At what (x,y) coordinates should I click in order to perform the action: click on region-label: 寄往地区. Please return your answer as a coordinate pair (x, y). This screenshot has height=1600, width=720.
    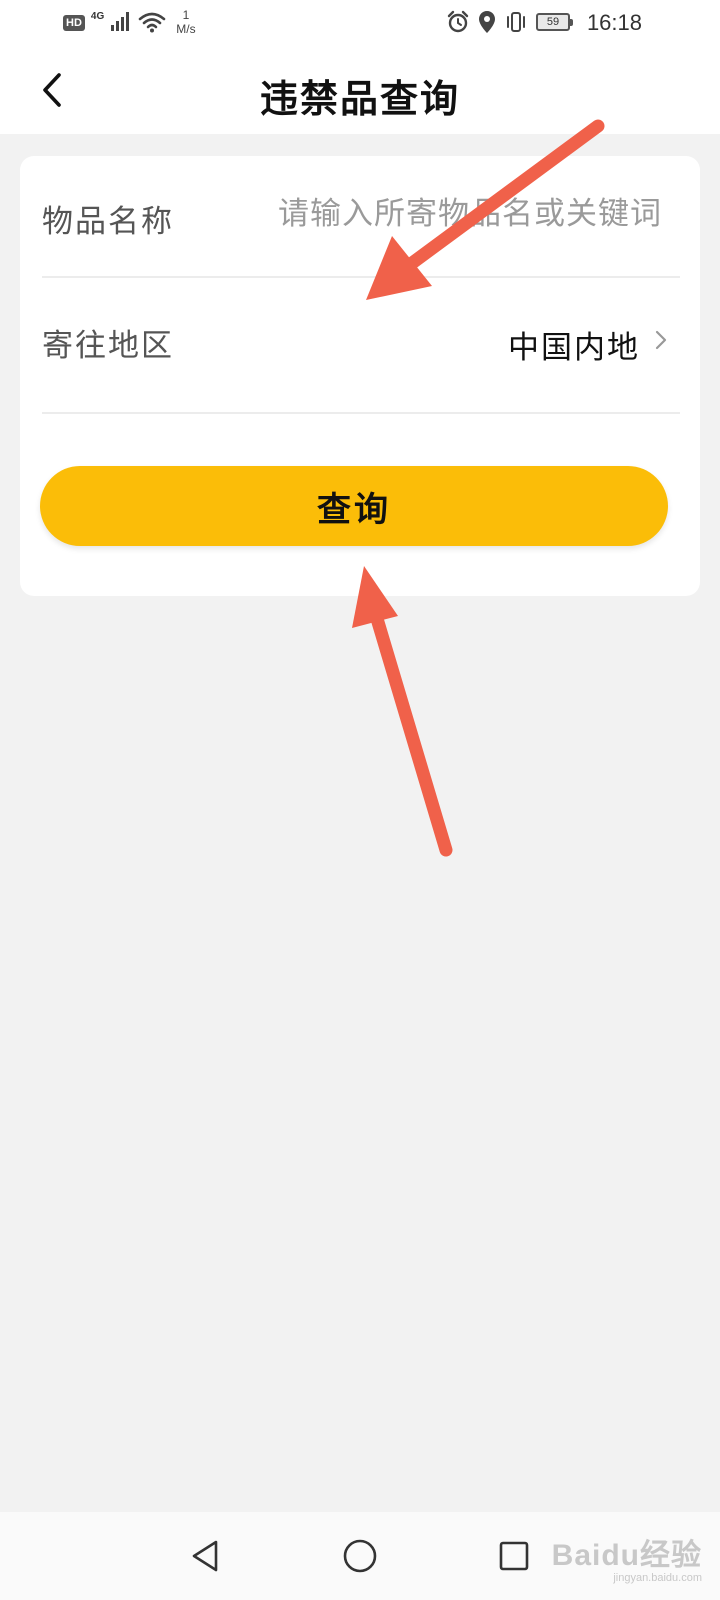
    Looking at the image, I should click on (108, 346).